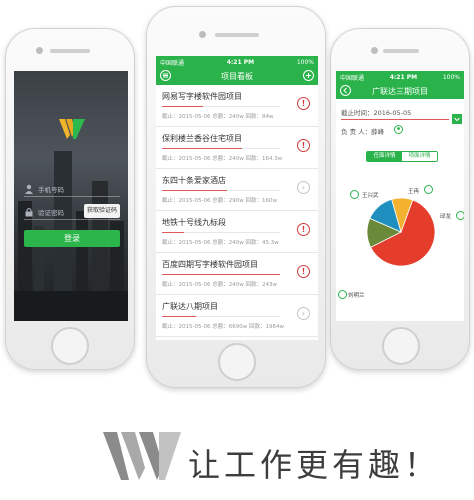 This screenshot has height=500, width=474. I want to click on code-field-placeholder: 验证密码, so click(51, 212).